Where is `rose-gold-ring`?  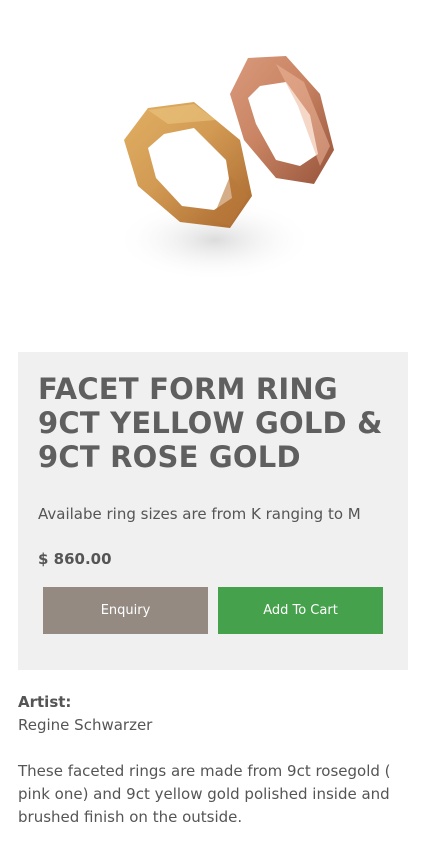 rose-gold-ring is located at coordinates (282, 120).